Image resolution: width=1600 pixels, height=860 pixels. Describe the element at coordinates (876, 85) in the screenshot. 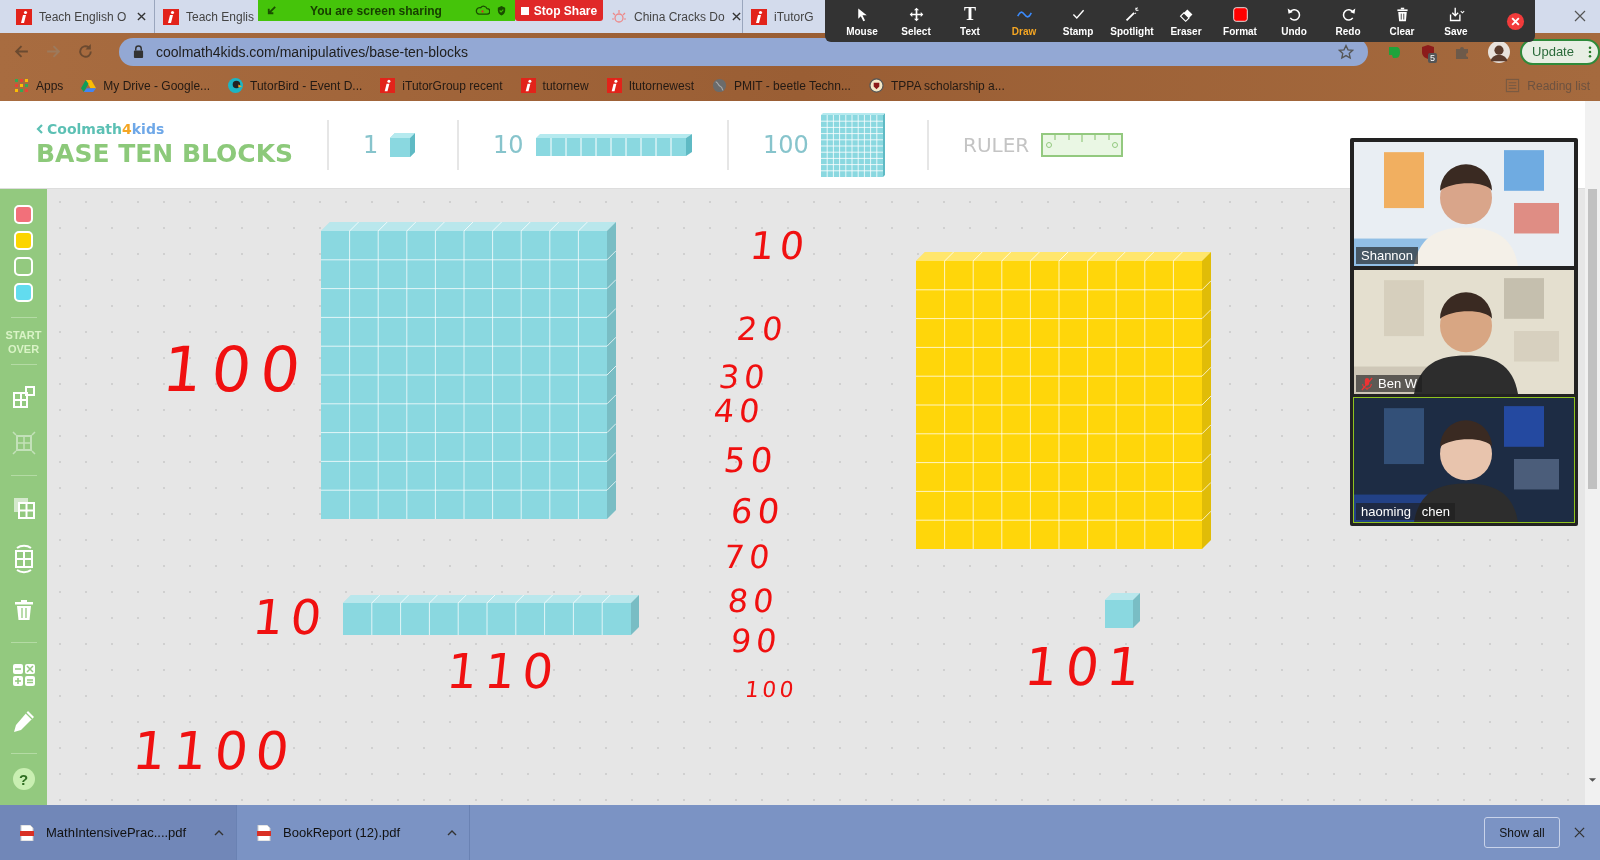

I see `seal-icon` at that location.